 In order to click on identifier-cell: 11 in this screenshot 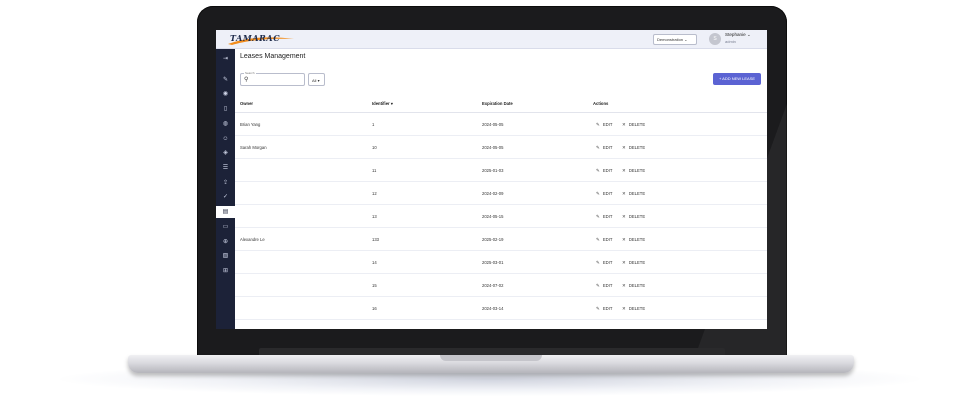, I will do `click(374, 170)`.